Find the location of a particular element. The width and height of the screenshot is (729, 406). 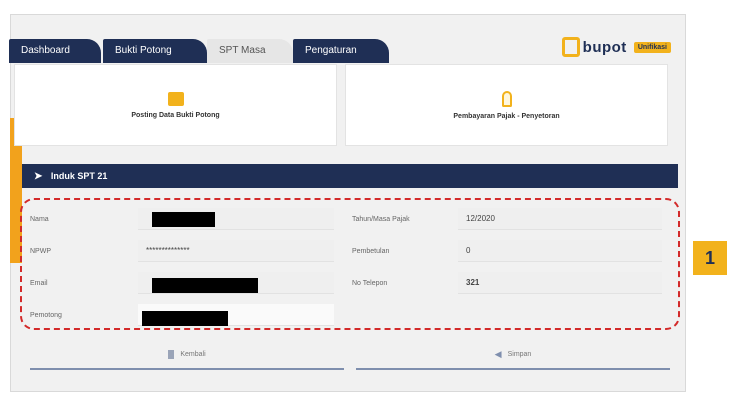

document-icon is located at coordinates (171, 354).